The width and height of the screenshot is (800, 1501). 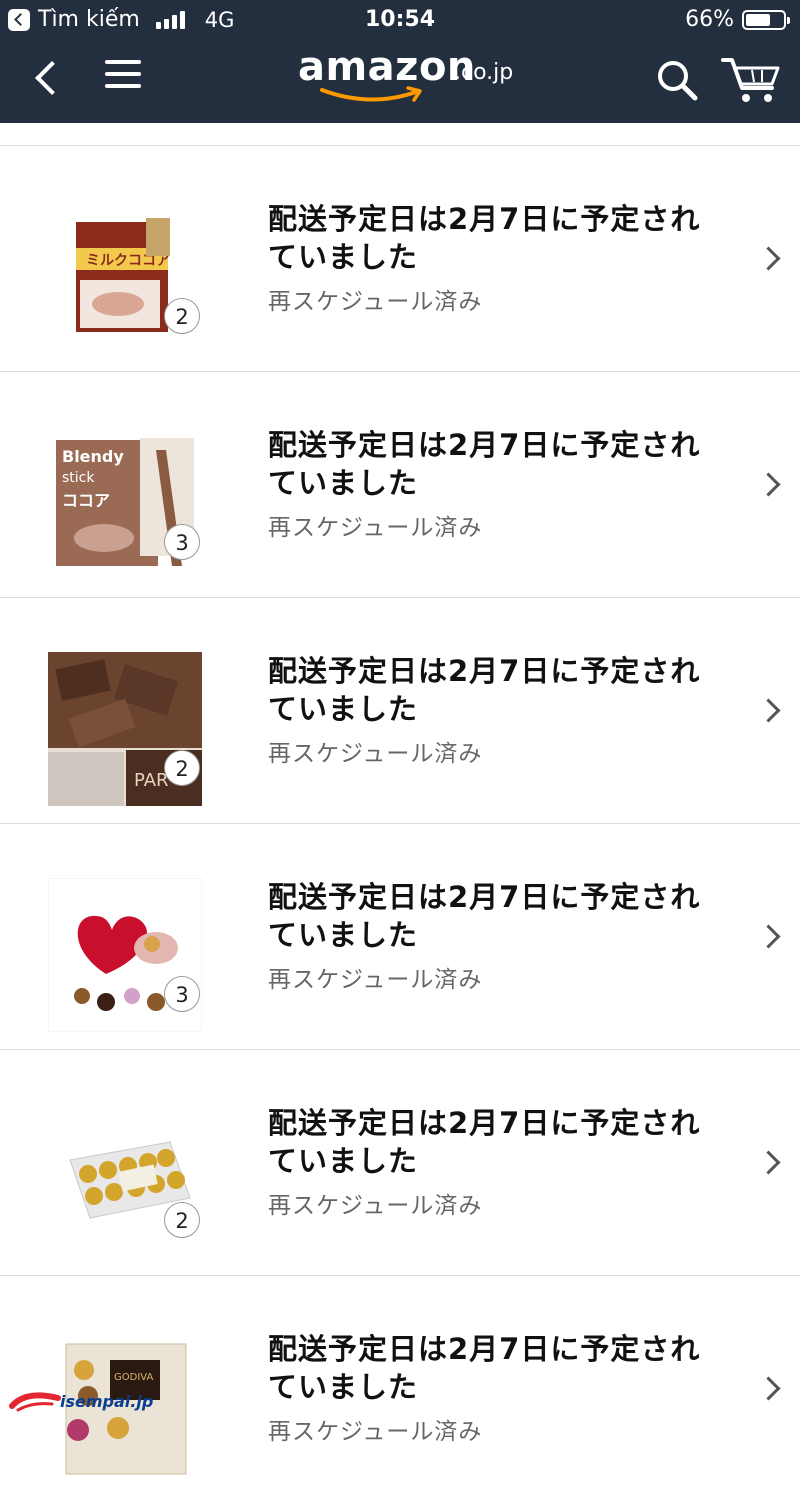 I want to click on back-icon, so click(x=44, y=78).